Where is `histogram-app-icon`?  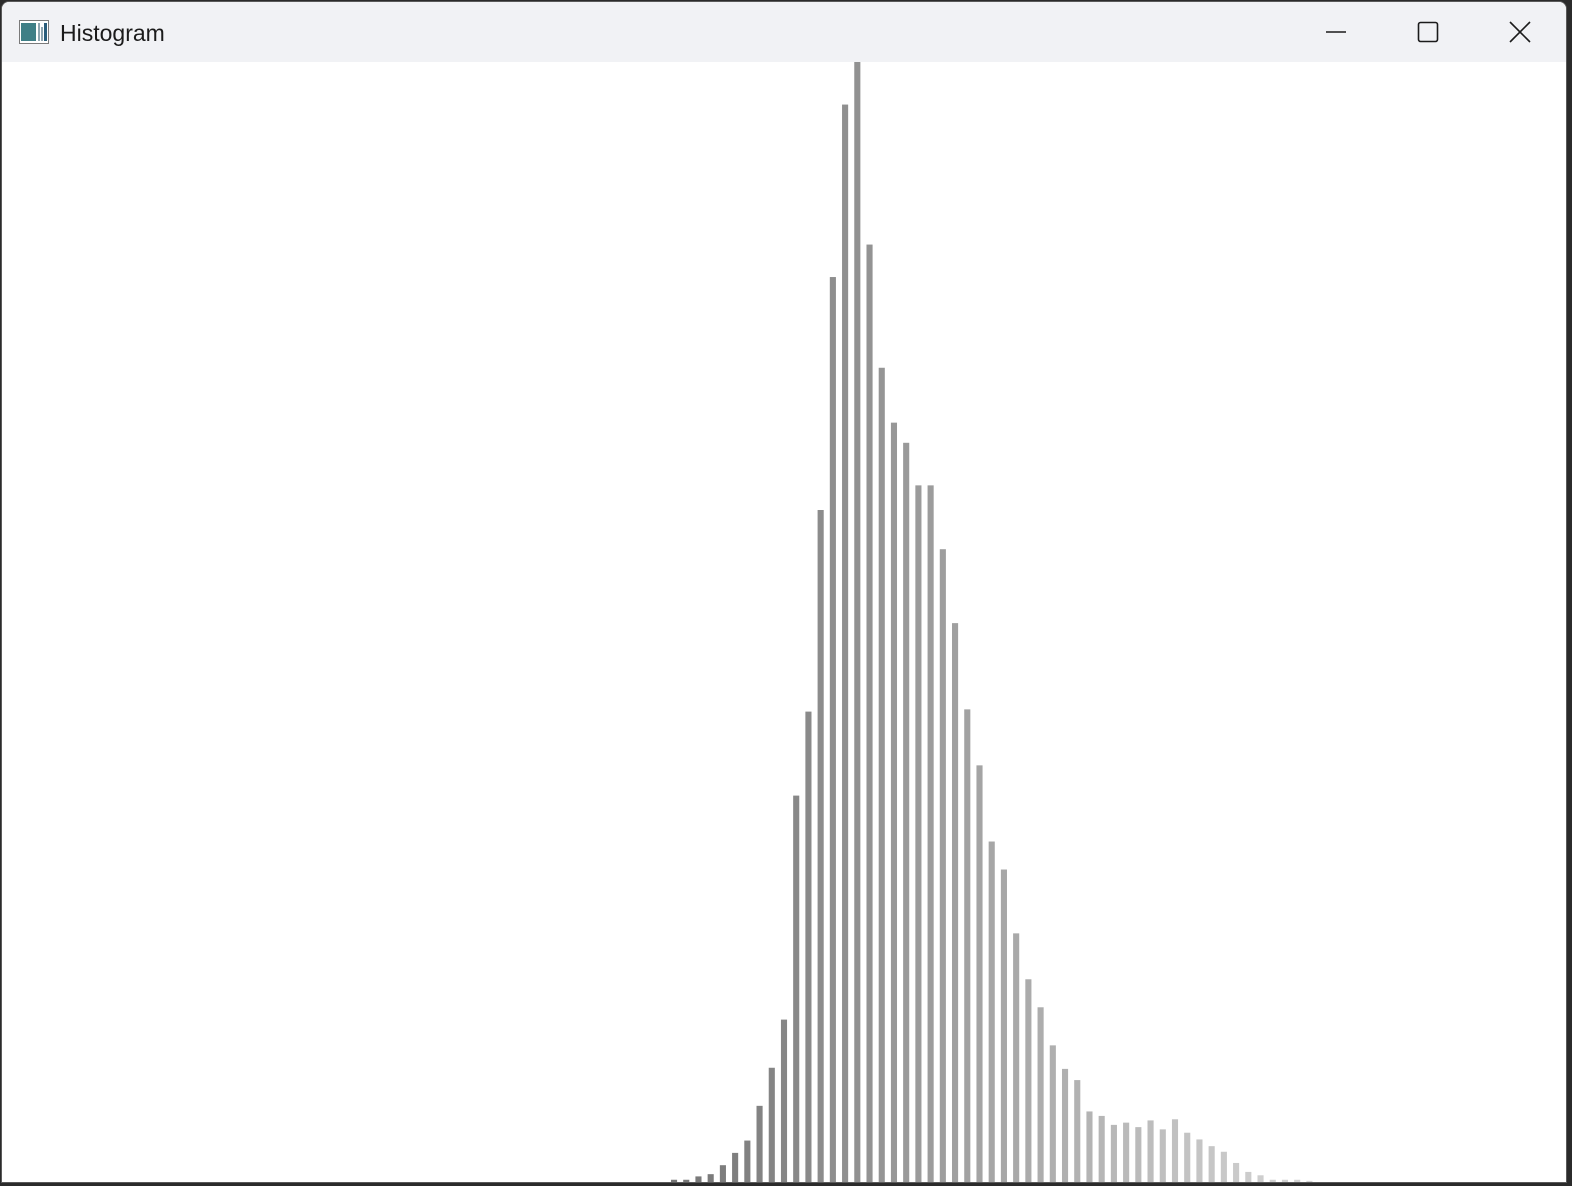
histogram-app-icon is located at coordinates (34, 32).